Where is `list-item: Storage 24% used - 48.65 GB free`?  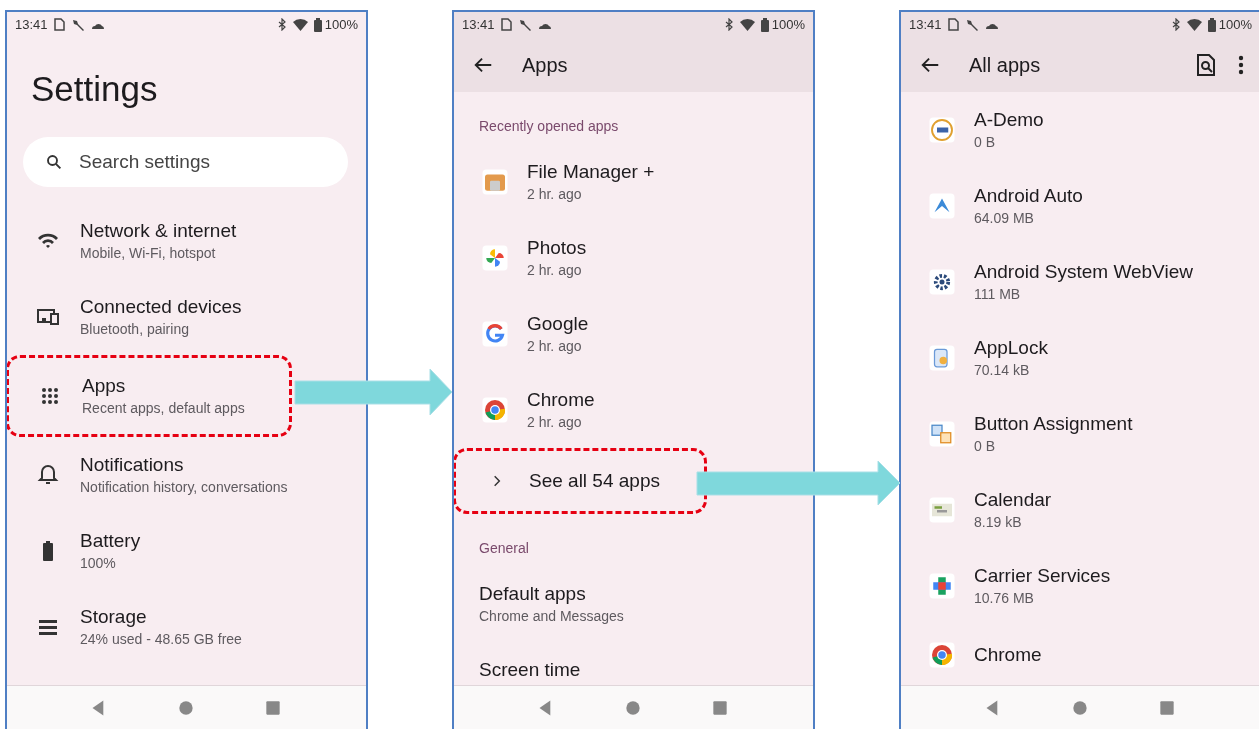
list-item: Storage 24% used - 48.65 GB free is located at coordinates (186, 627).